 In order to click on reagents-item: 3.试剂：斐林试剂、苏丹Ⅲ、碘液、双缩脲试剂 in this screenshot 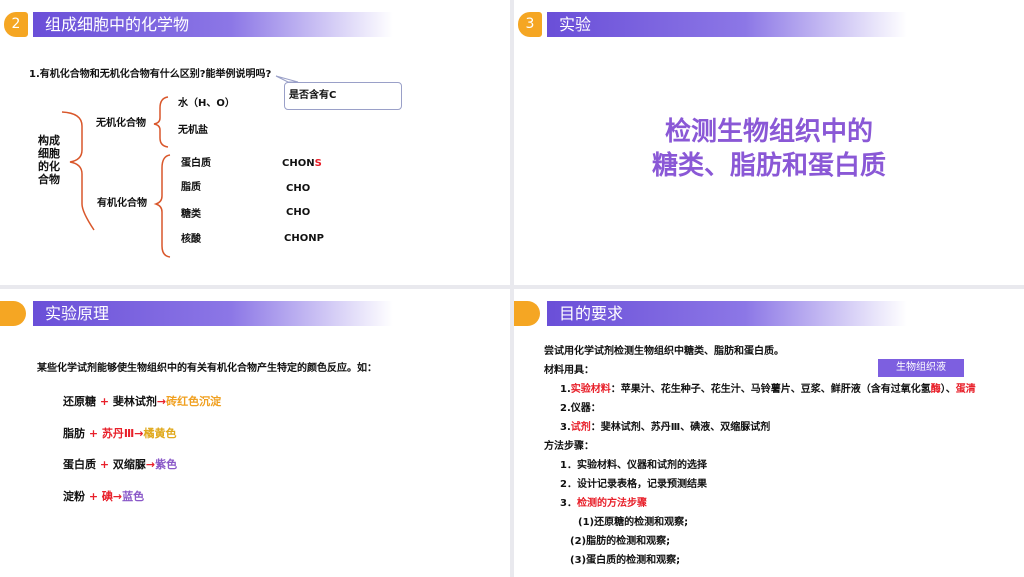, I will do `click(665, 427)`.